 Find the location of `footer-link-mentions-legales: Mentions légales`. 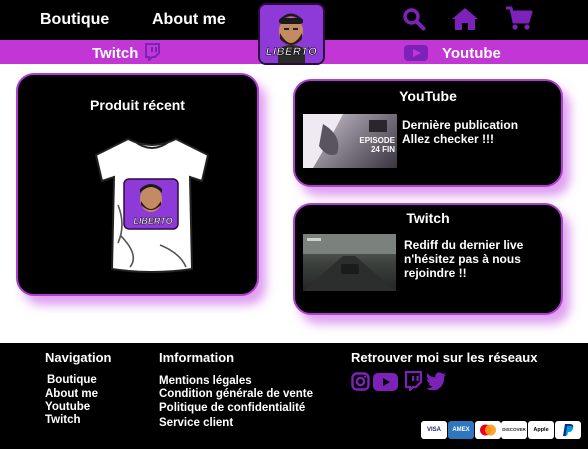

footer-link-mentions-legales: Mentions légales is located at coordinates (205, 381).